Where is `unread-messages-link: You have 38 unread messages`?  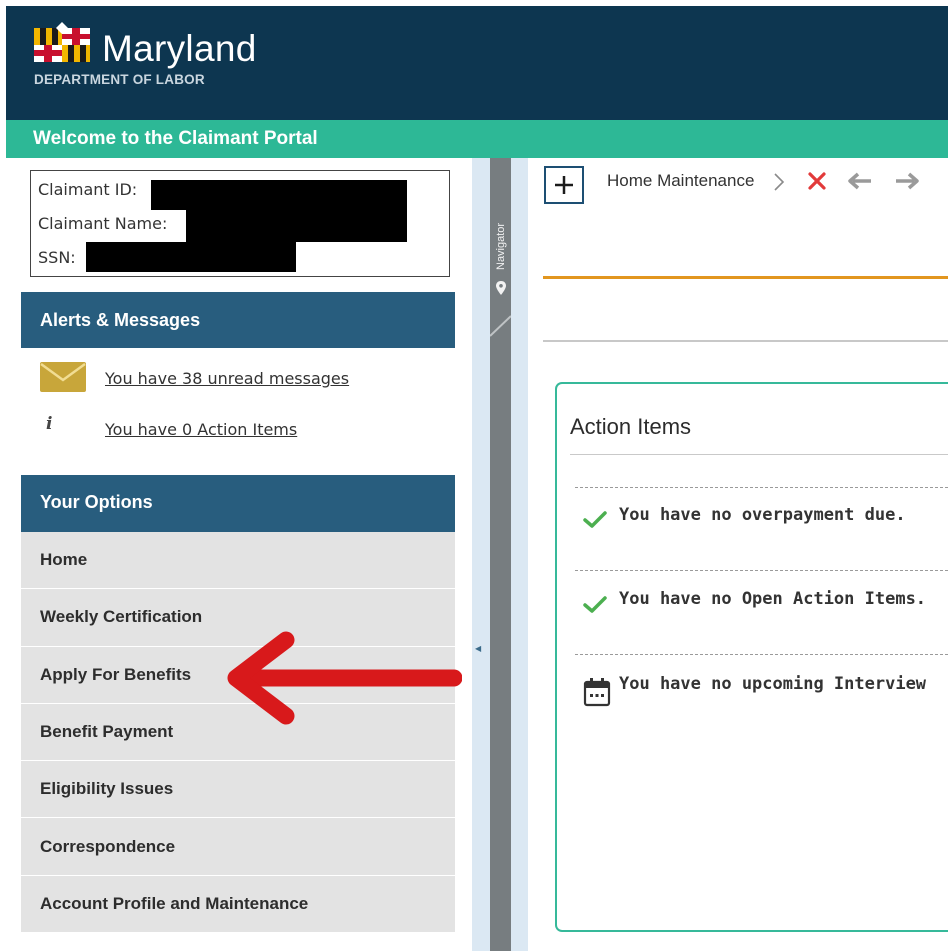
unread-messages-link: You have 38 unread messages is located at coordinates (227, 378).